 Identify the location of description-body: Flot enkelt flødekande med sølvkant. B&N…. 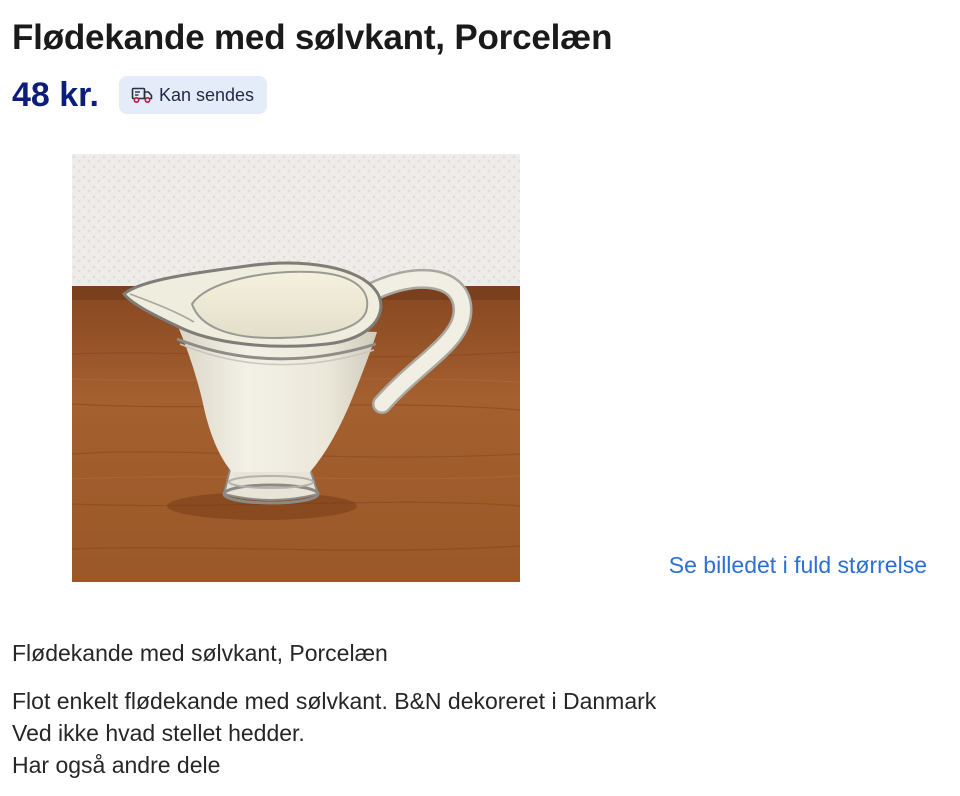
(334, 733).